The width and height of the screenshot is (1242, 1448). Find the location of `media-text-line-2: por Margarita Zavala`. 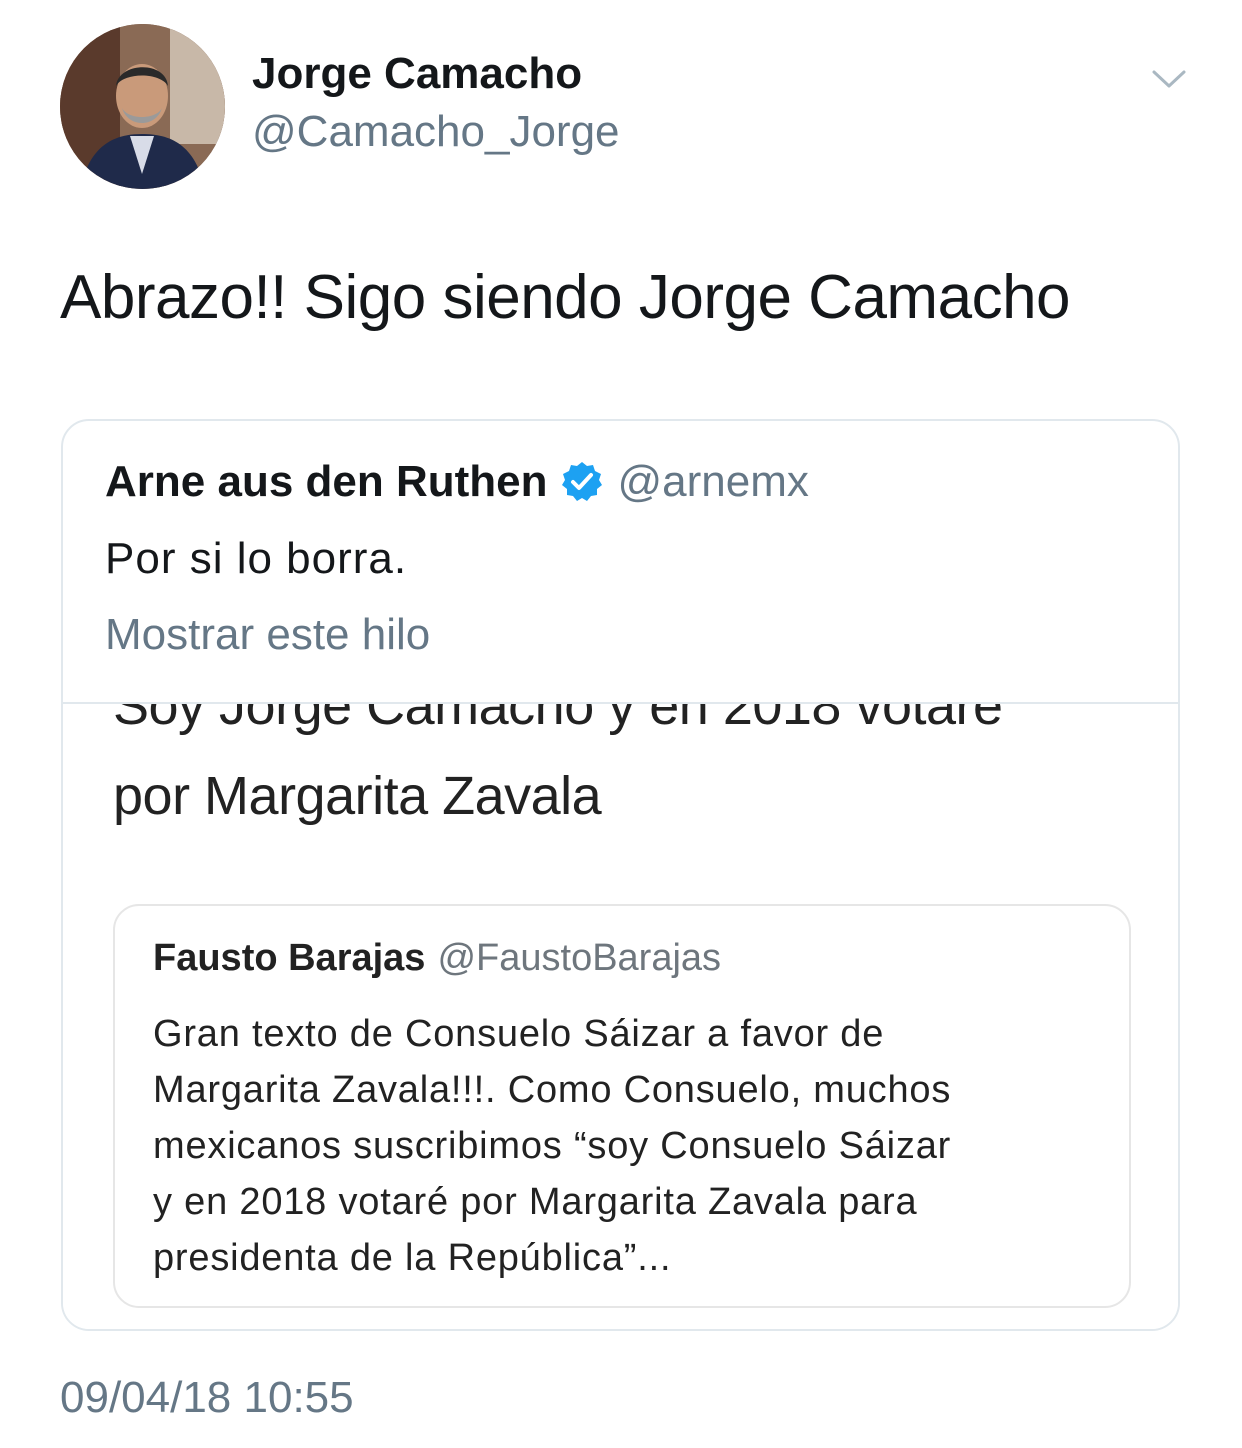

media-text-line-2: por Margarita Zavala is located at coordinates (357, 796).